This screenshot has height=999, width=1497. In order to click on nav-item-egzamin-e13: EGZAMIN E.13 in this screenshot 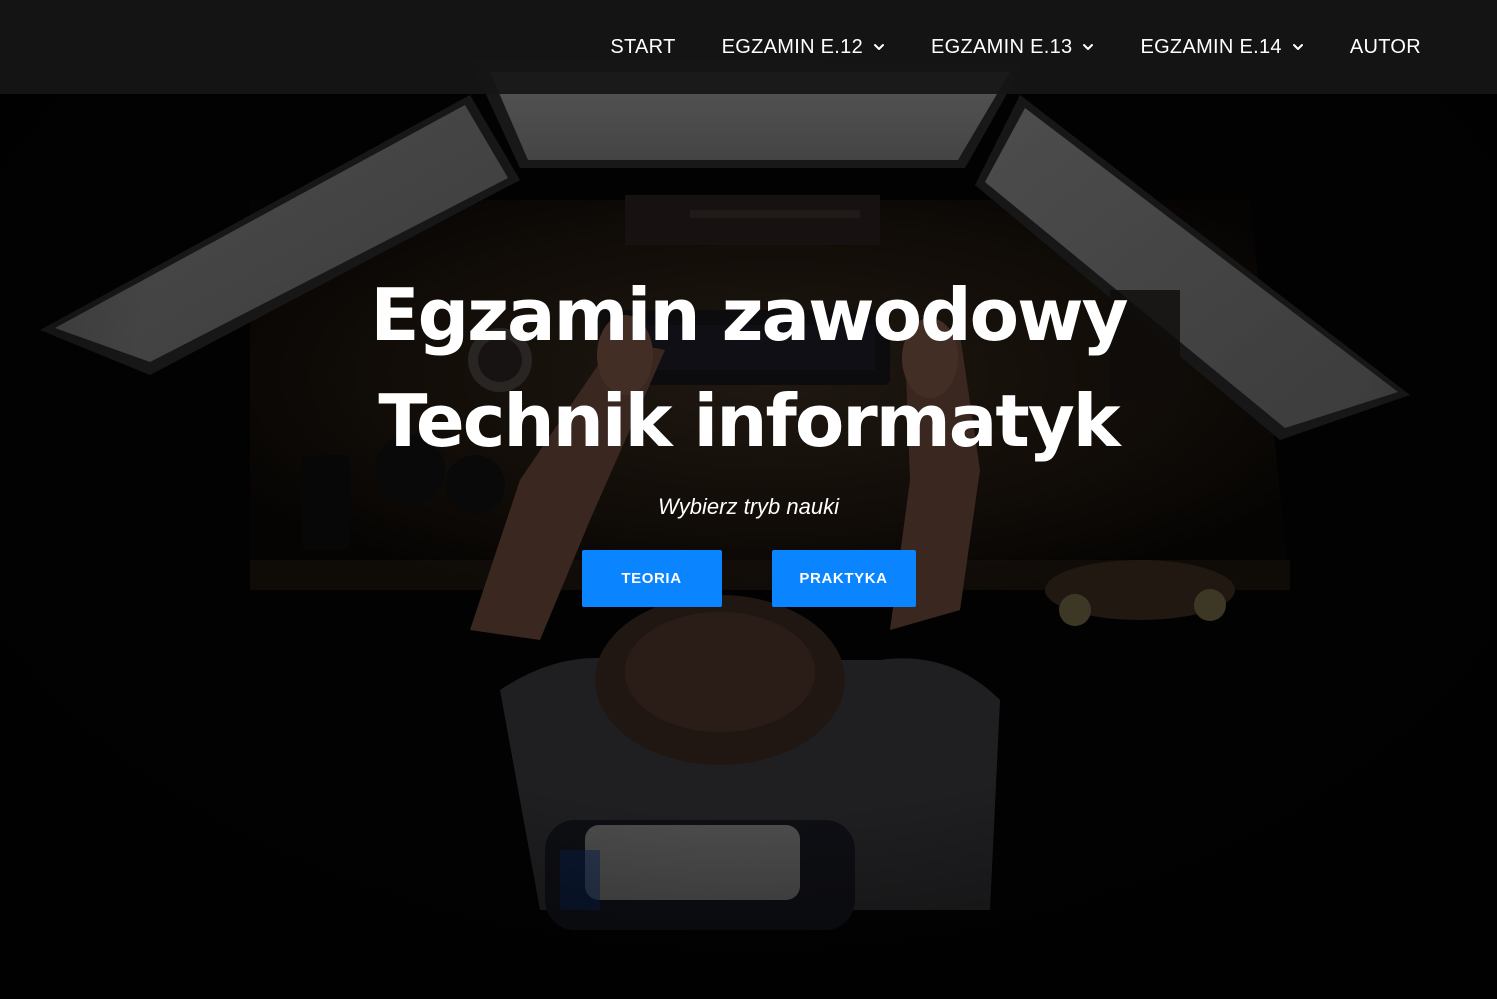, I will do `click(1012, 47)`.